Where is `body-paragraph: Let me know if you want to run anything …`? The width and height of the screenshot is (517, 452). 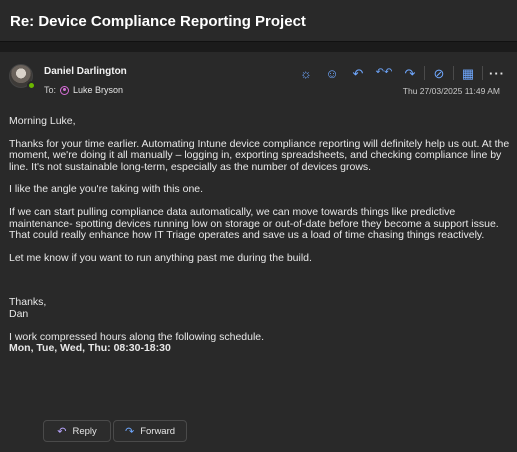
body-paragraph: Let me know if you want to run anything … is located at coordinates (160, 257).